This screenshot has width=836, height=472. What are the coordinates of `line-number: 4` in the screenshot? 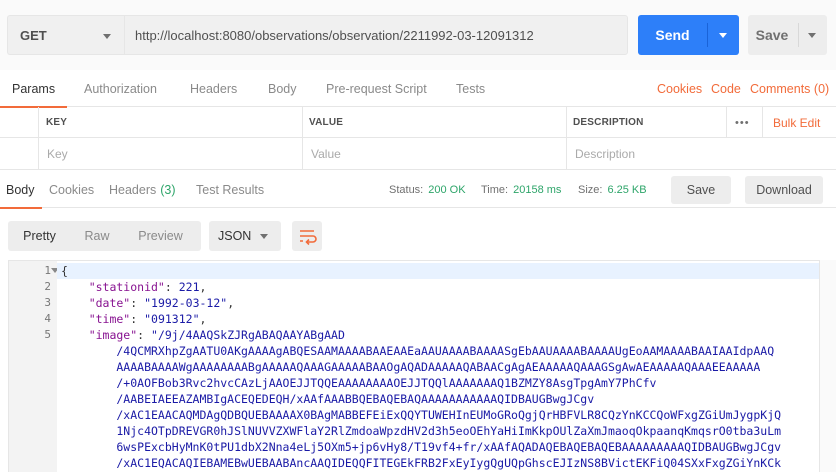 It's located at (47, 318).